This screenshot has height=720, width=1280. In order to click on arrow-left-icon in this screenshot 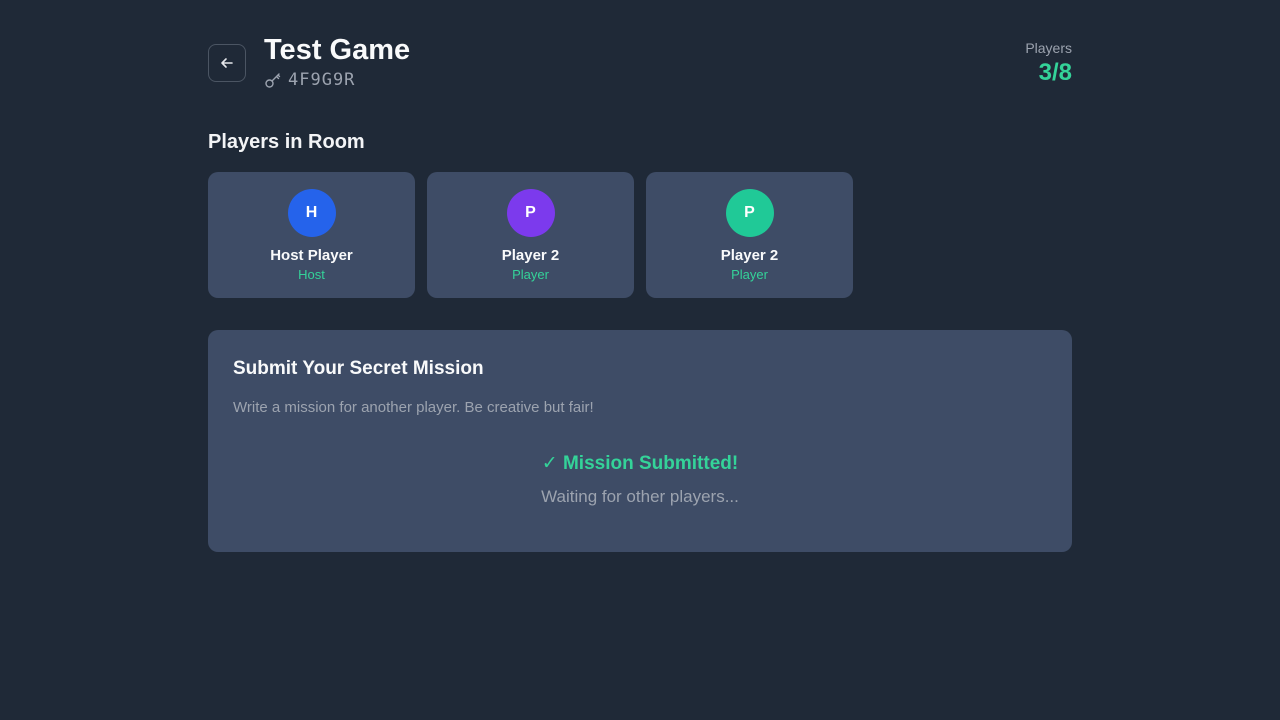, I will do `click(227, 63)`.